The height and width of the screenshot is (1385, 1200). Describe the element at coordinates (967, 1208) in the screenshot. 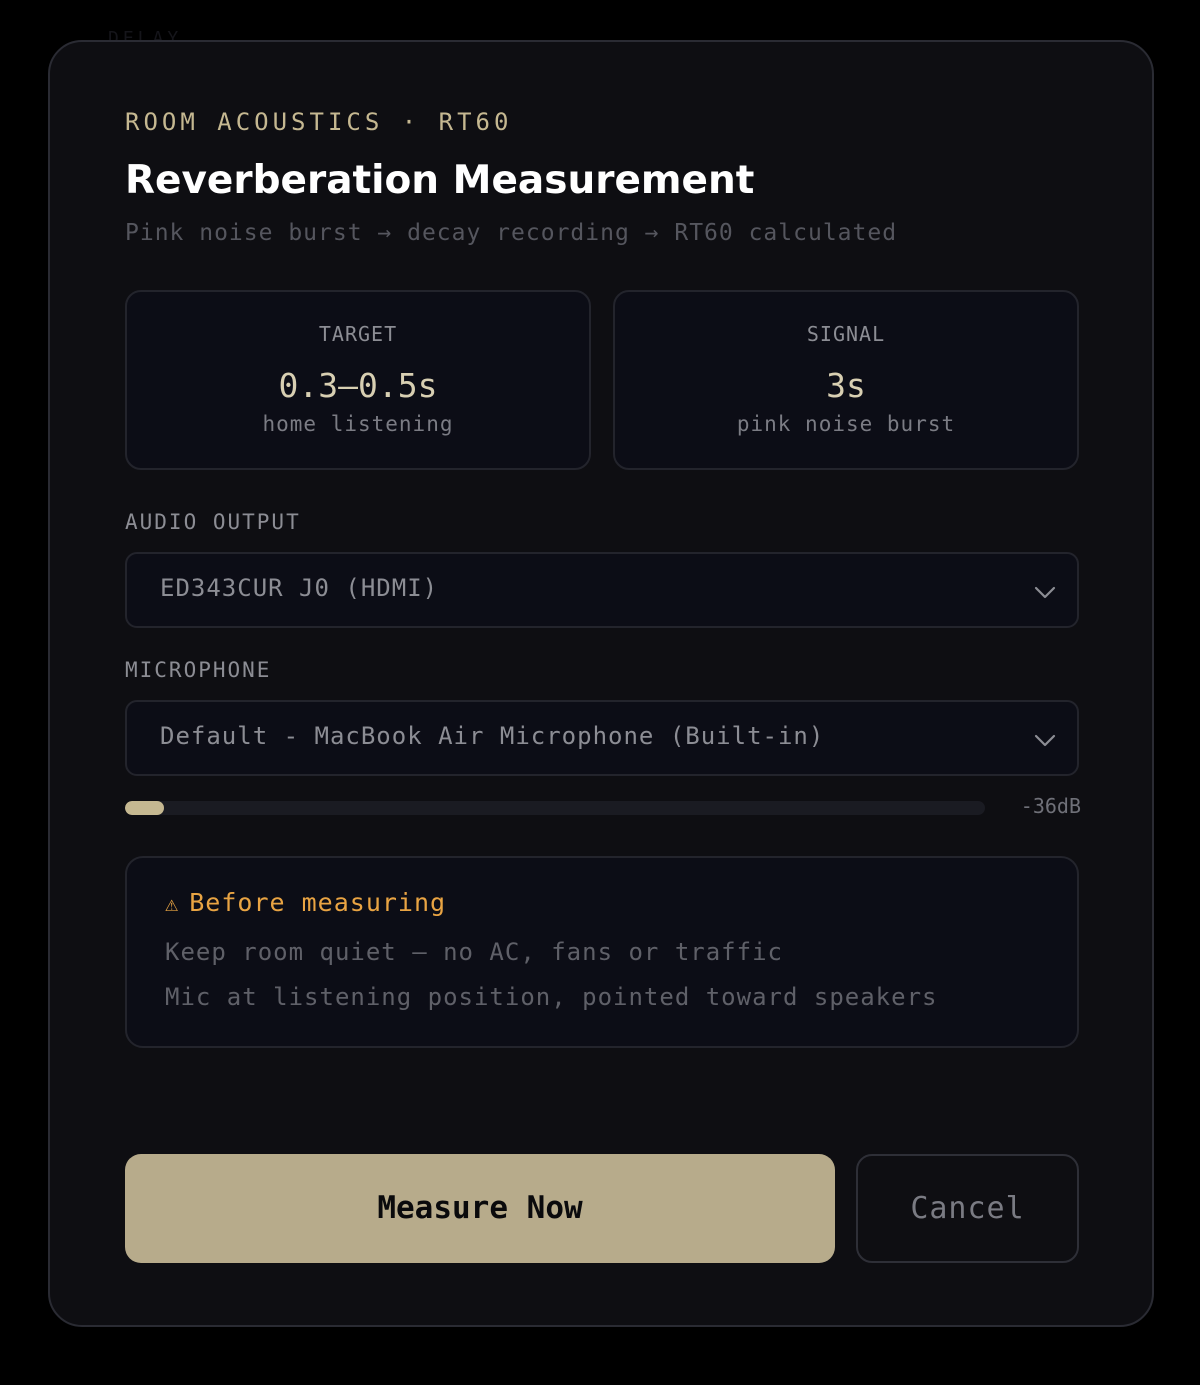

I see `cancel-button: Cancel` at that location.